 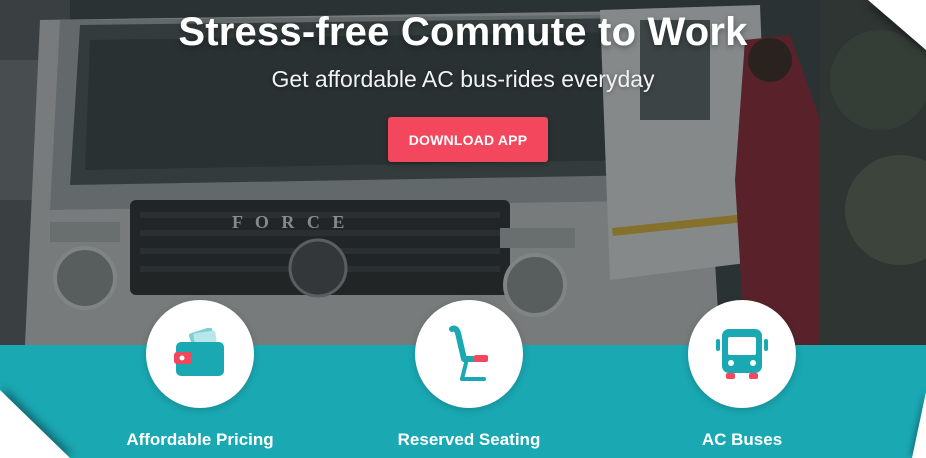 I want to click on download-app-button: DOWNLOAD APP, so click(x=468, y=139).